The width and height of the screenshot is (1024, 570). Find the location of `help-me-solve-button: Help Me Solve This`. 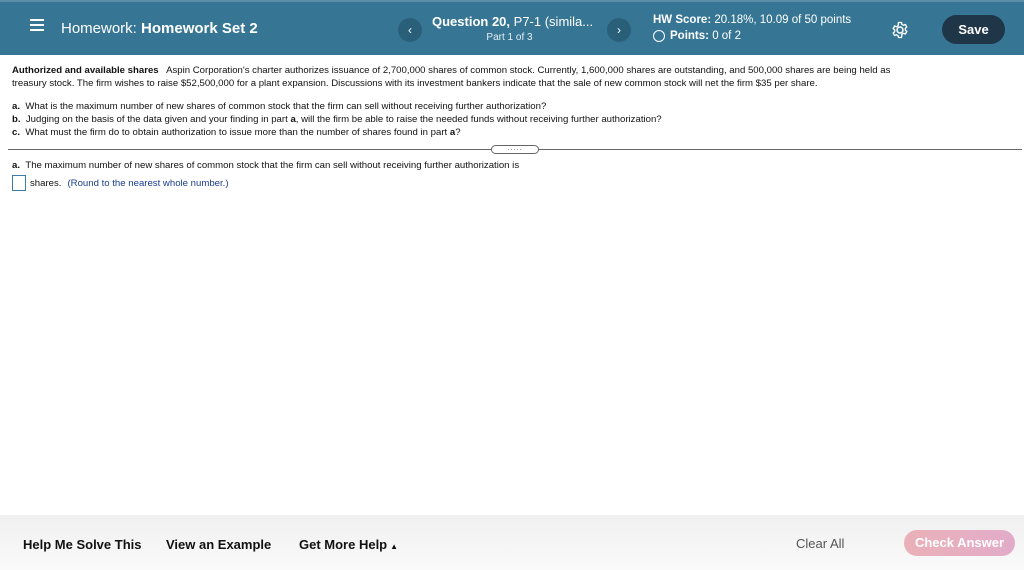

help-me-solve-button: Help Me Solve This is located at coordinates (82, 544).